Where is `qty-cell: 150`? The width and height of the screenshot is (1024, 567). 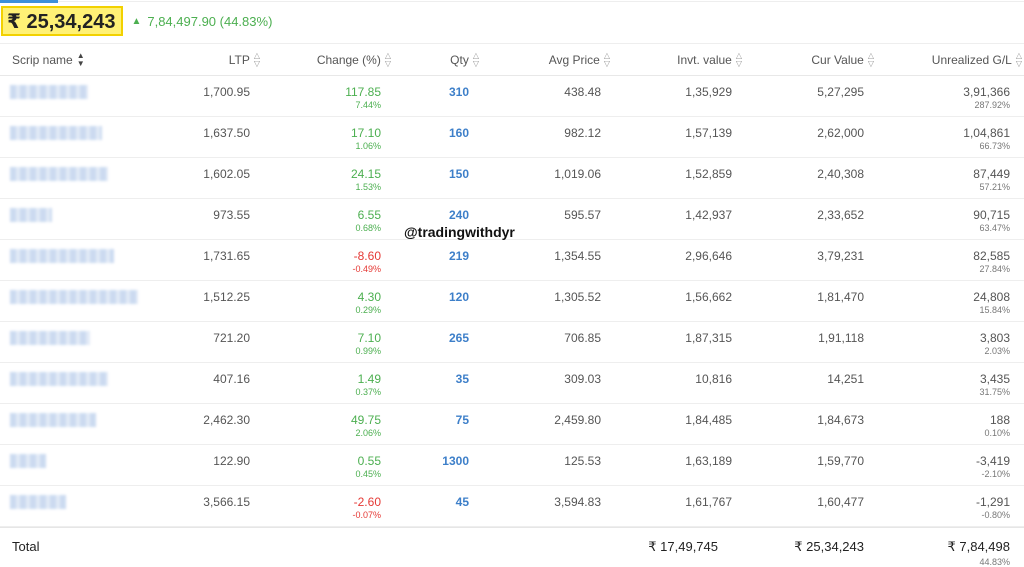
qty-cell: 150 is located at coordinates (459, 174).